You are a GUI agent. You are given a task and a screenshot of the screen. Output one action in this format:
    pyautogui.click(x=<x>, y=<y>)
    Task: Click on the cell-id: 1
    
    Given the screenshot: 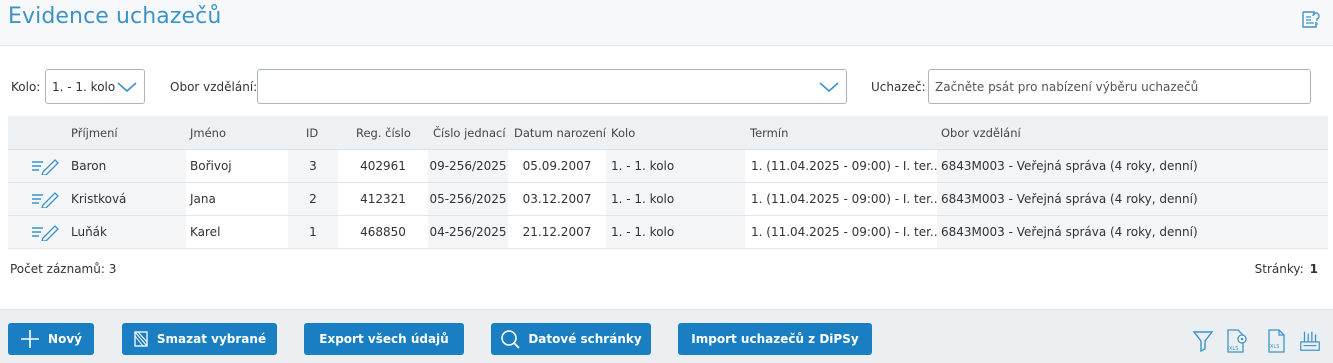 What is the action you would take?
    pyautogui.click(x=313, y=232)
    